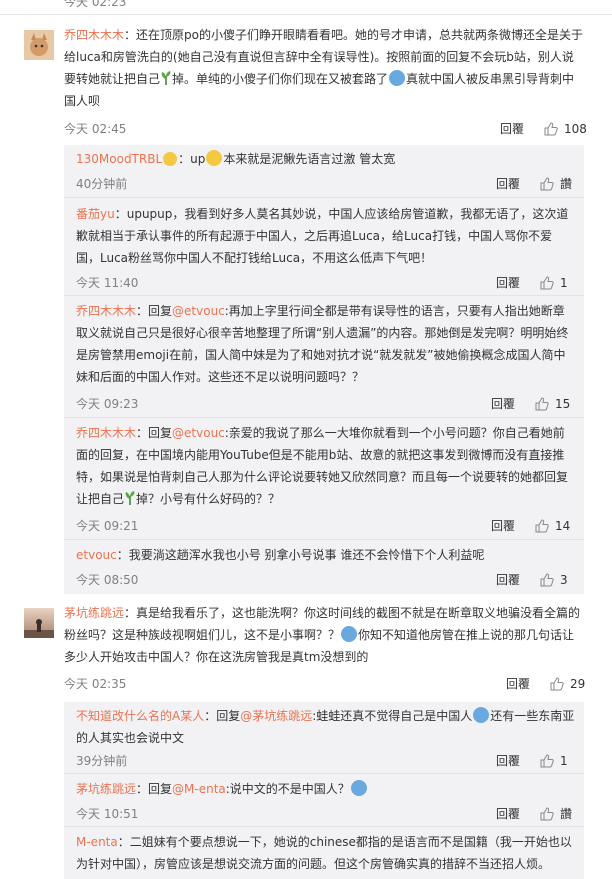 The image size is (612, 879). Describe the element at coordinates (102, 761) in the screenshot. I see `reply-time: 39分钟前` at that location.